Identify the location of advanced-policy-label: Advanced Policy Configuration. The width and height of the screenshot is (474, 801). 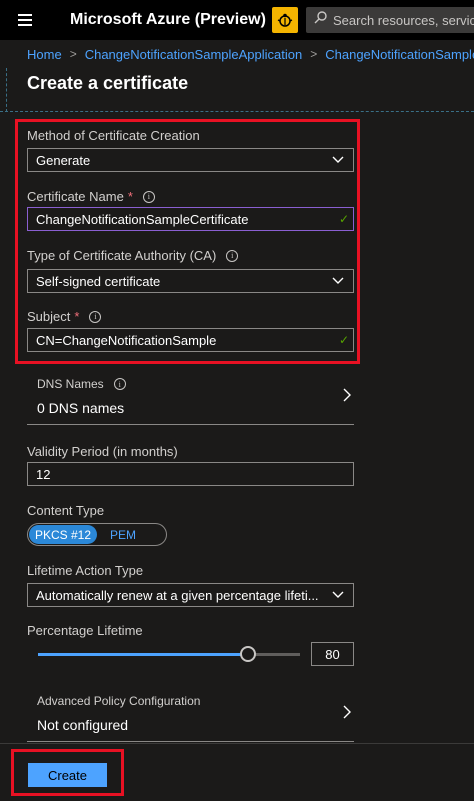
(119, 701).